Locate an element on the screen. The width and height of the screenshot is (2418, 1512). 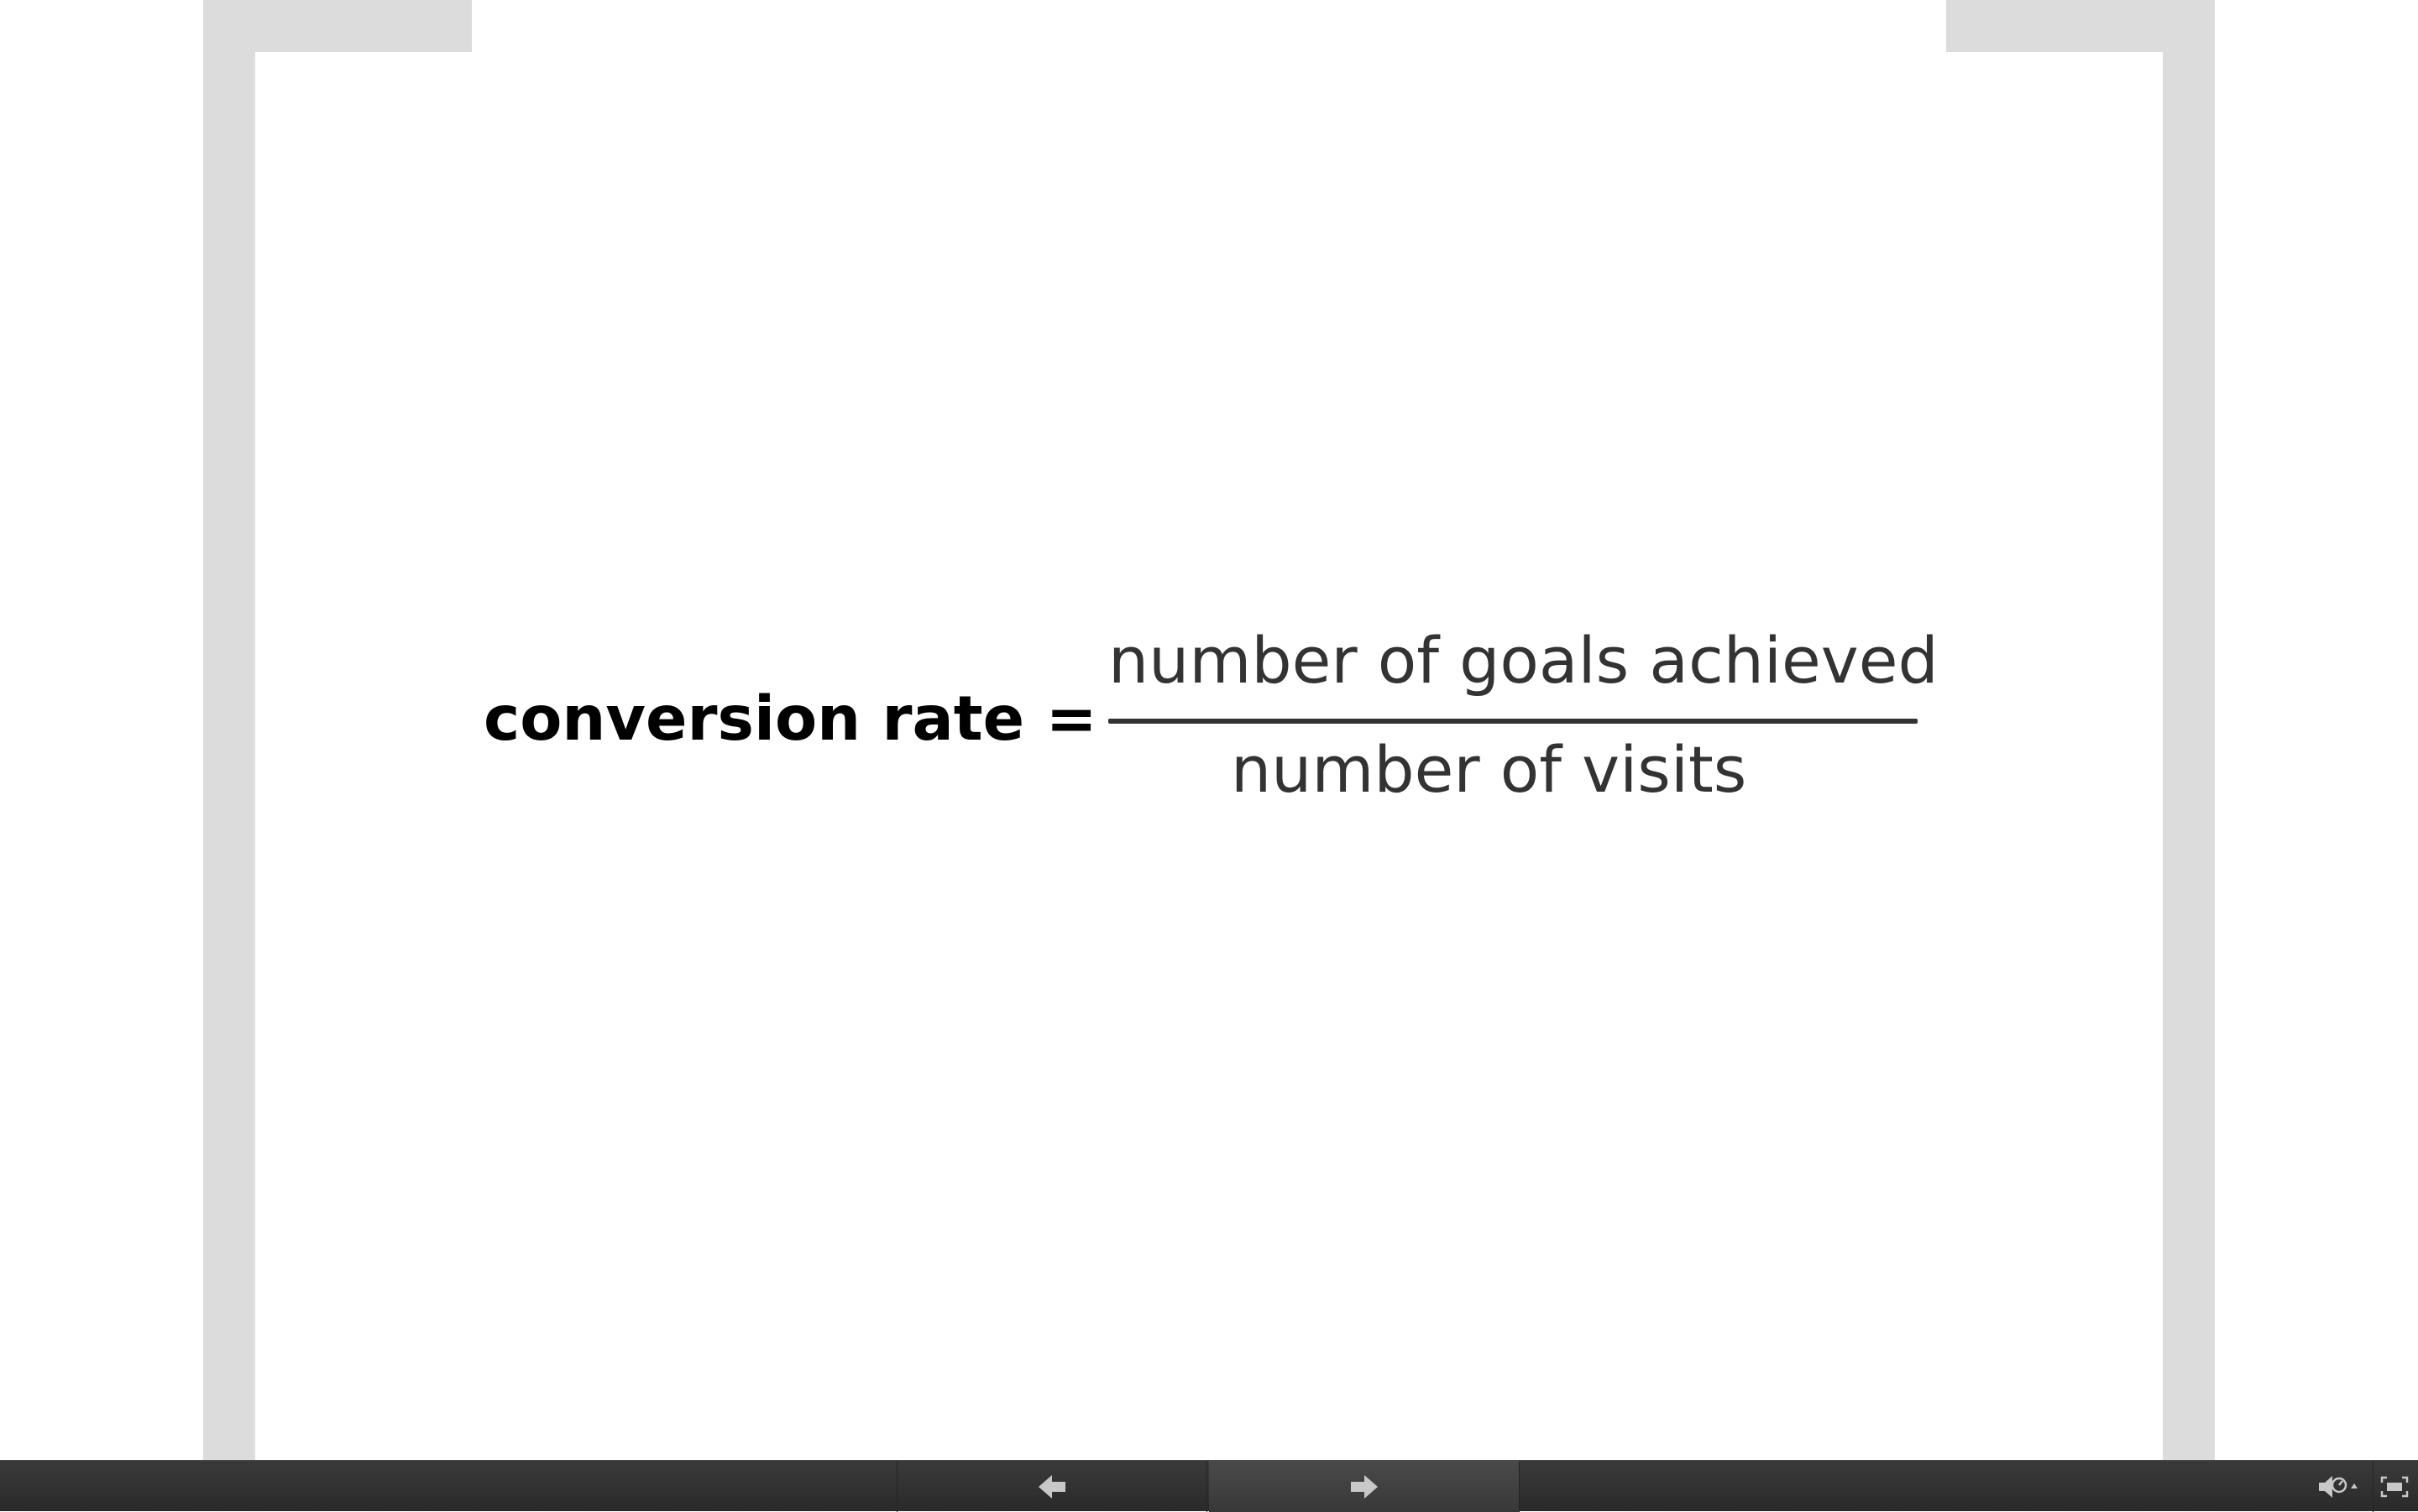
audio-options-button is located at coordinates (2339, 1486).